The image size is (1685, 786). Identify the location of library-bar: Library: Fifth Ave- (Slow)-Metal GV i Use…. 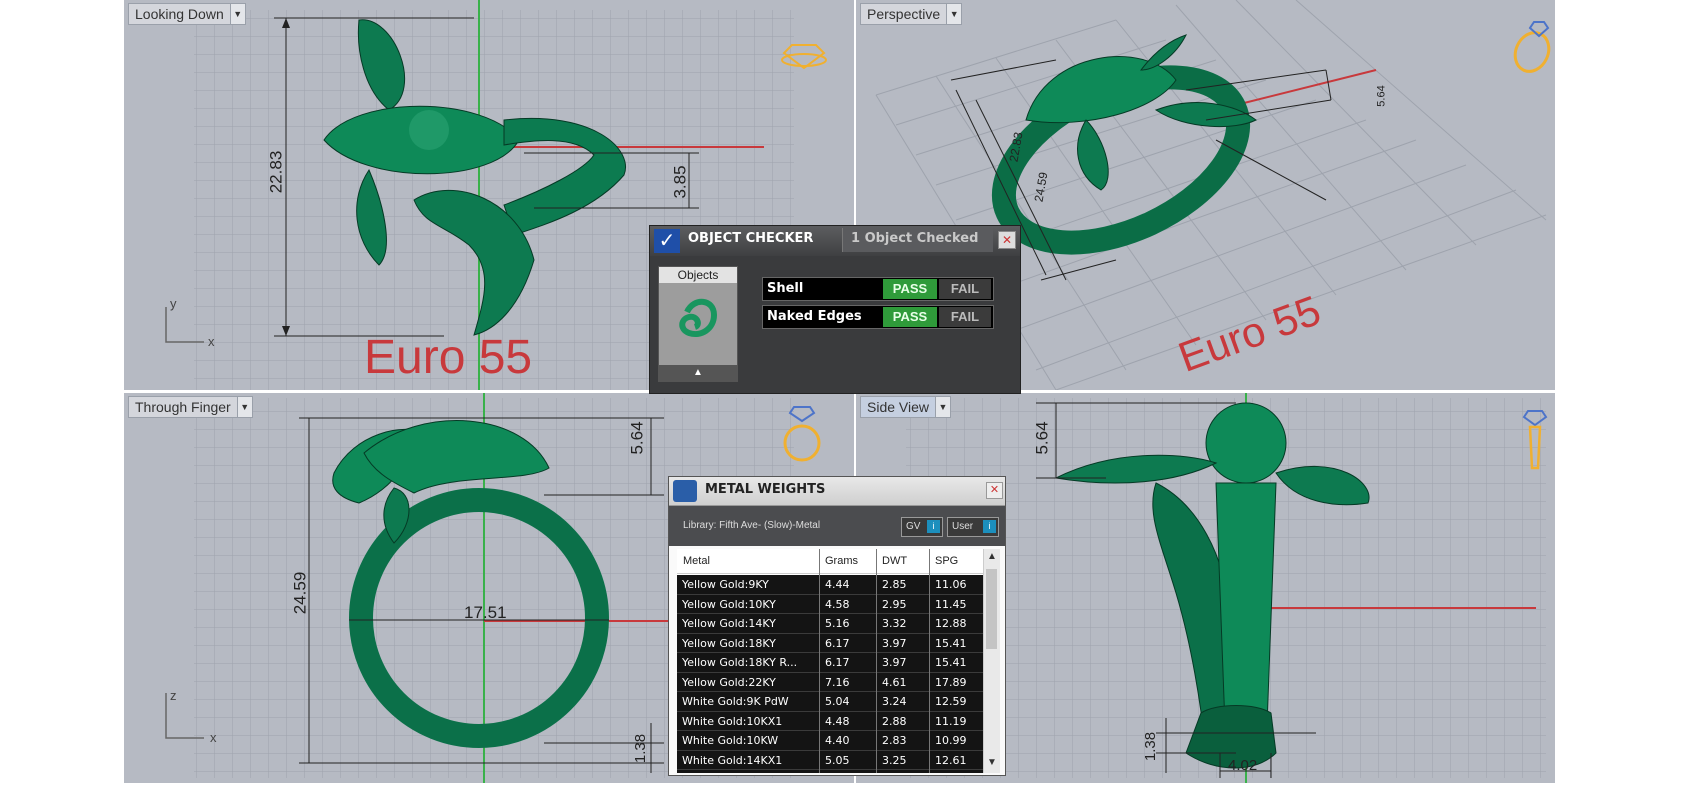
(837, 526).